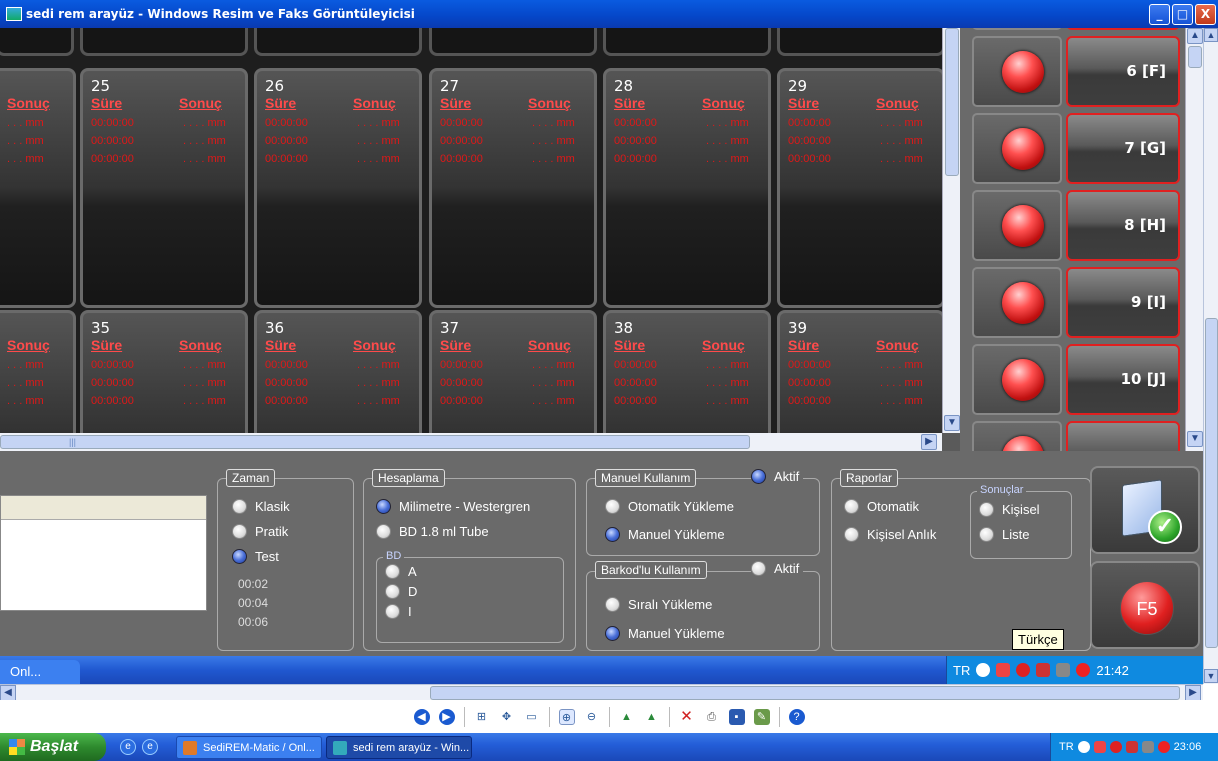 The width and height of the screenshot is (1218, 761). What do you see at coordinates (669, 506) in the screenshot?
I see `radio-otomatik-yukleme: Otomatik Yükleme` at bounding box center [669, 506].